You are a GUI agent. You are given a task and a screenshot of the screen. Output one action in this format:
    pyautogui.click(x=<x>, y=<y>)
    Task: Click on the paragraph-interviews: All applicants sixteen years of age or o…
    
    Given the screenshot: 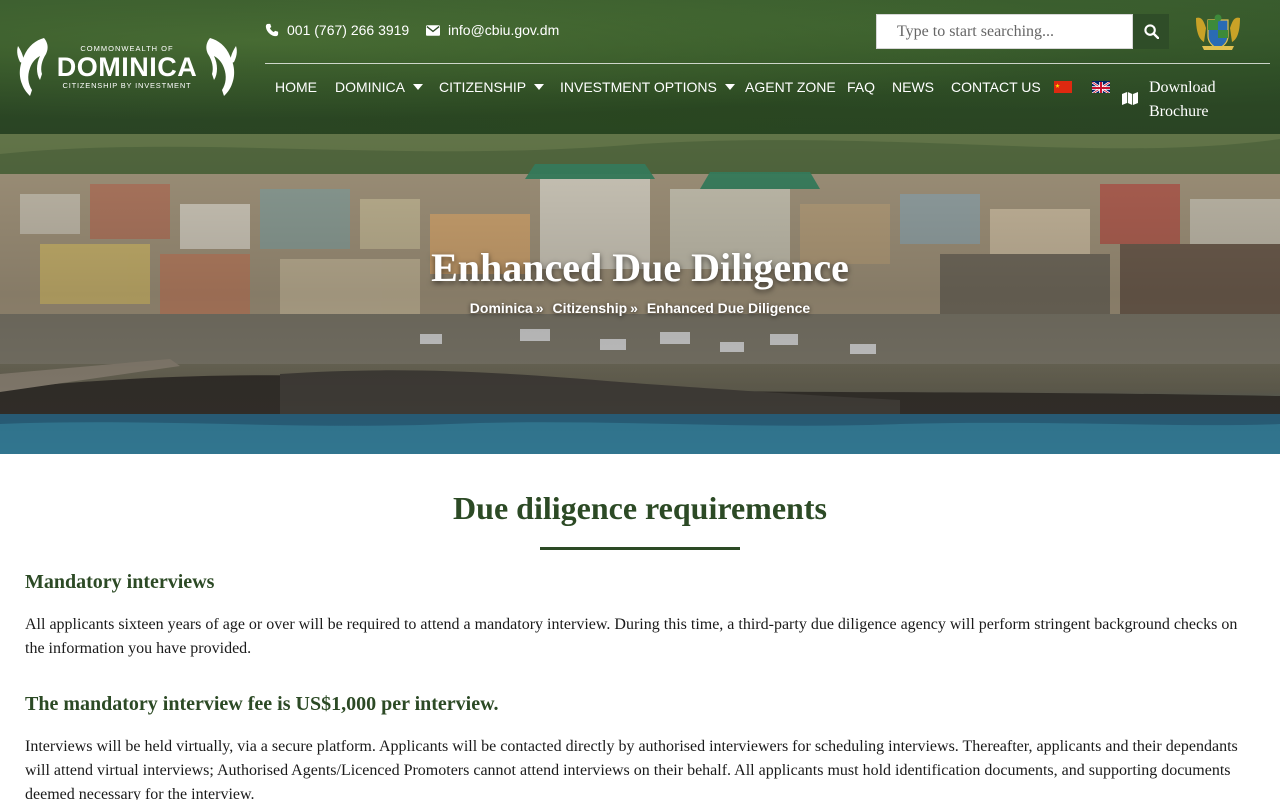 What is the action you would take?
    pyautogui.click(x=631, y=636)
    